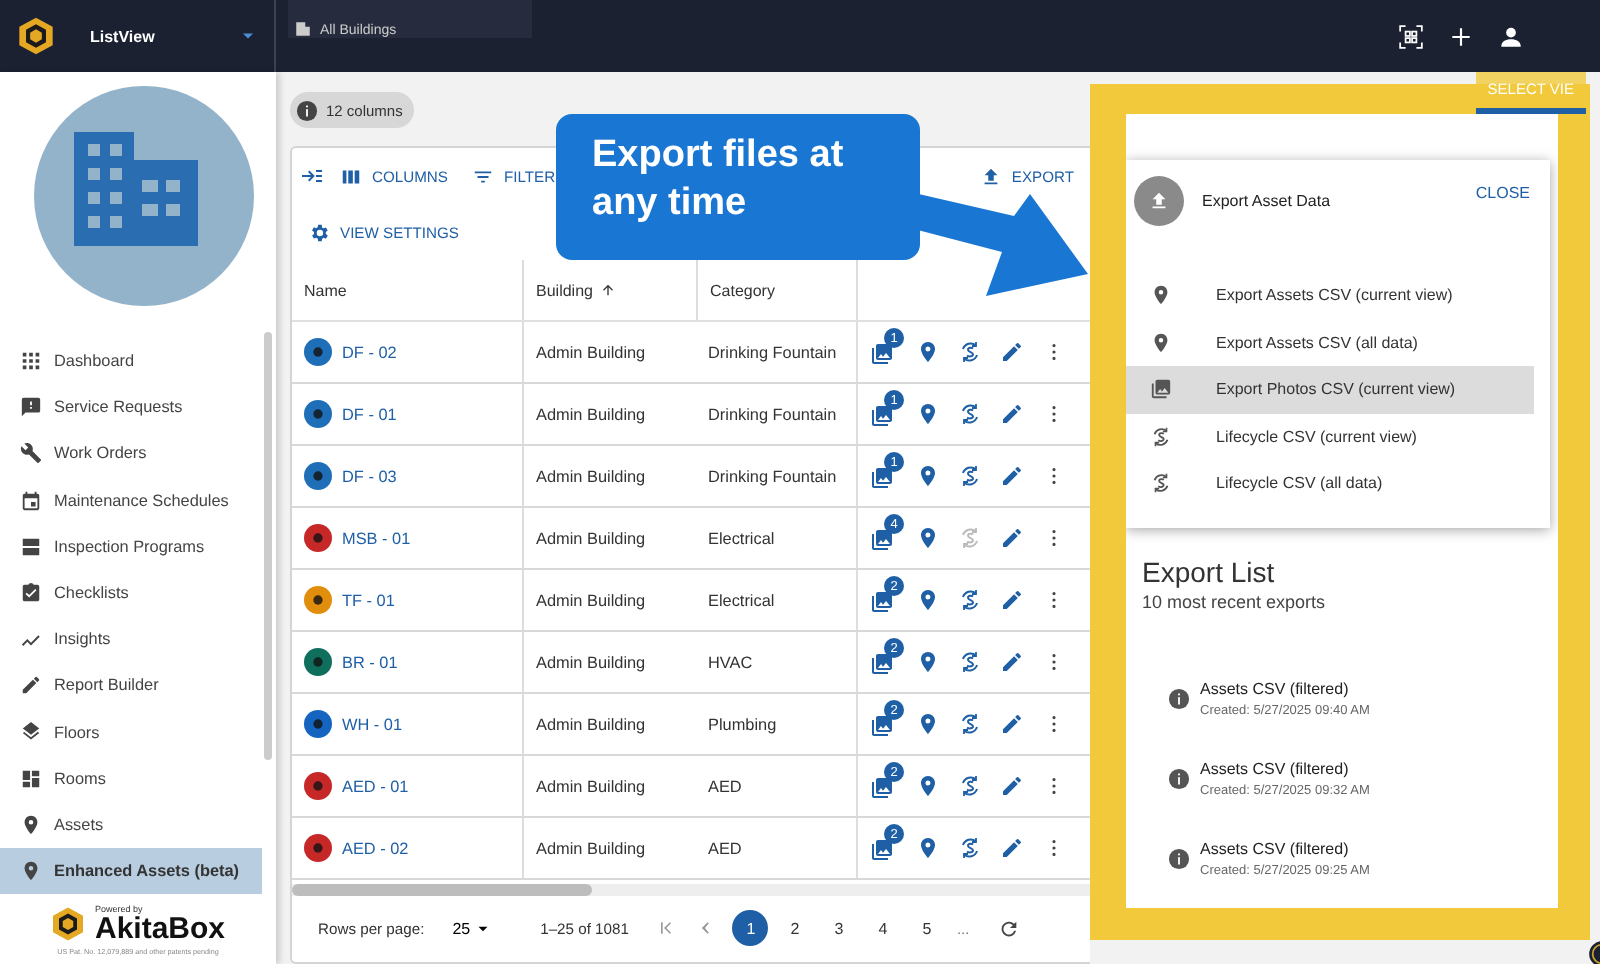 The width and height of the screenshot is (1600, 964). Describe the element at coordinates (31, 500) in the screenshot. I see `calendar-icon` at that location.